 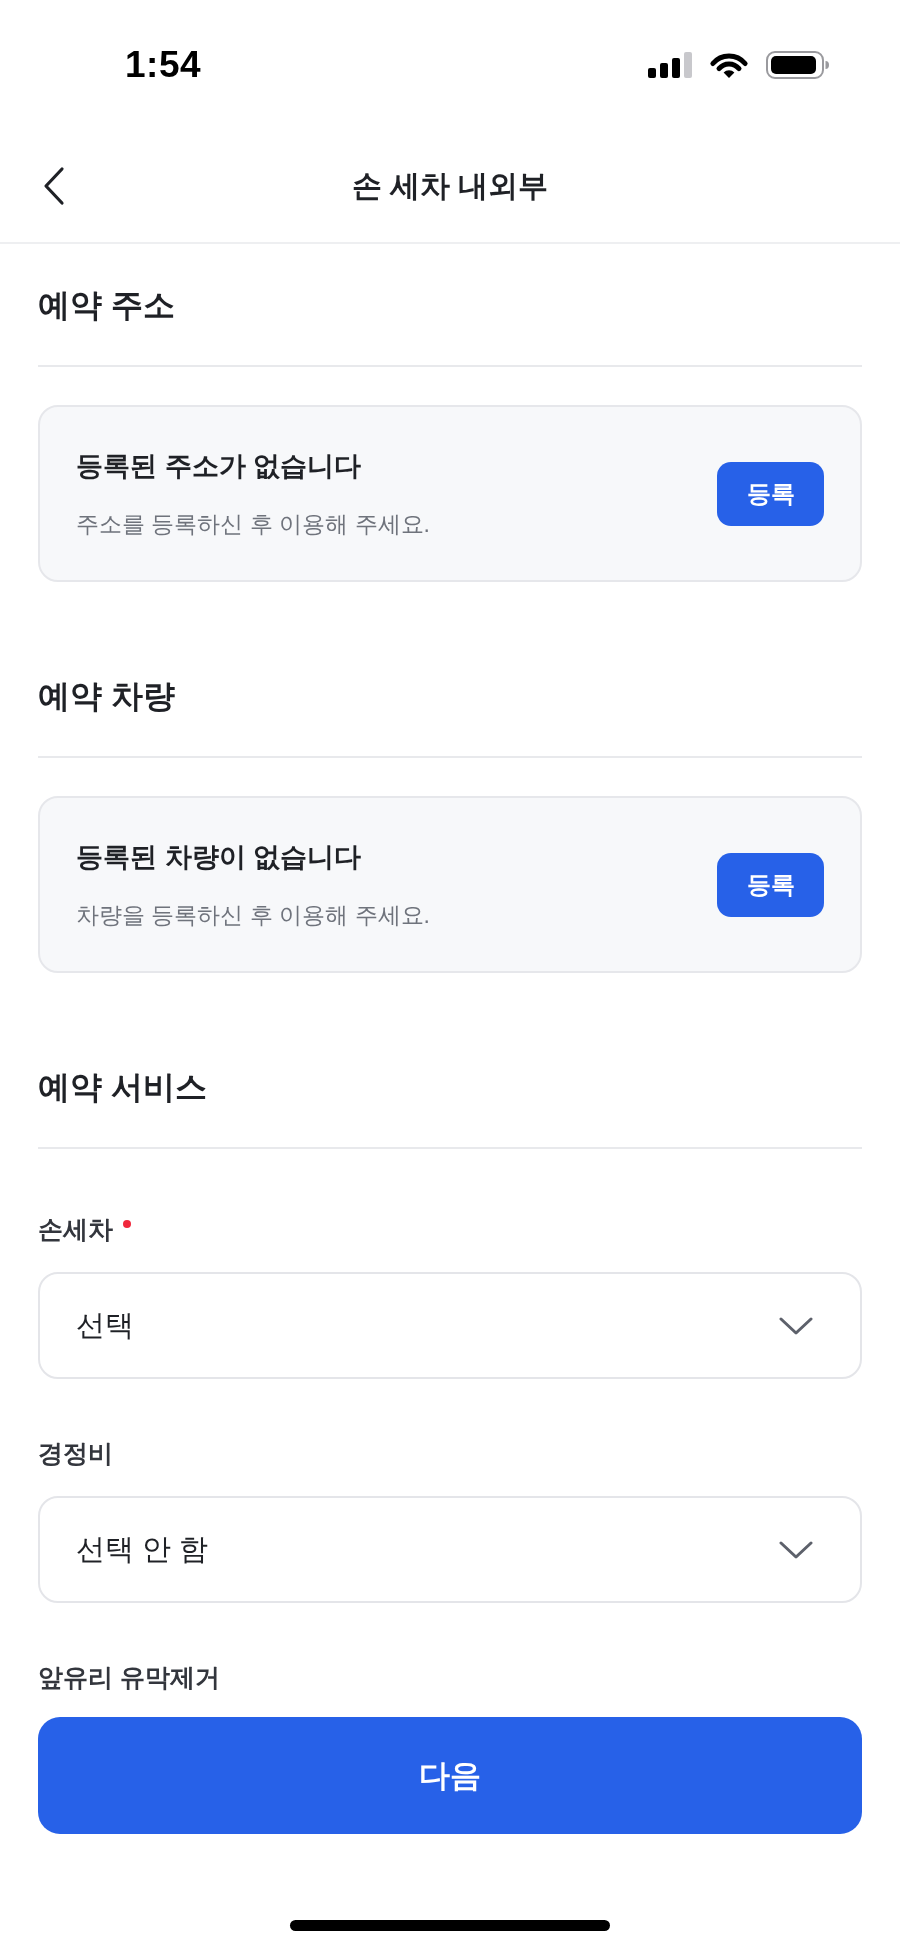 What do you see at coordinates (450, 1775) in the screenshot?
I see `next-button: 다음` at bounding box center [450, 1775].